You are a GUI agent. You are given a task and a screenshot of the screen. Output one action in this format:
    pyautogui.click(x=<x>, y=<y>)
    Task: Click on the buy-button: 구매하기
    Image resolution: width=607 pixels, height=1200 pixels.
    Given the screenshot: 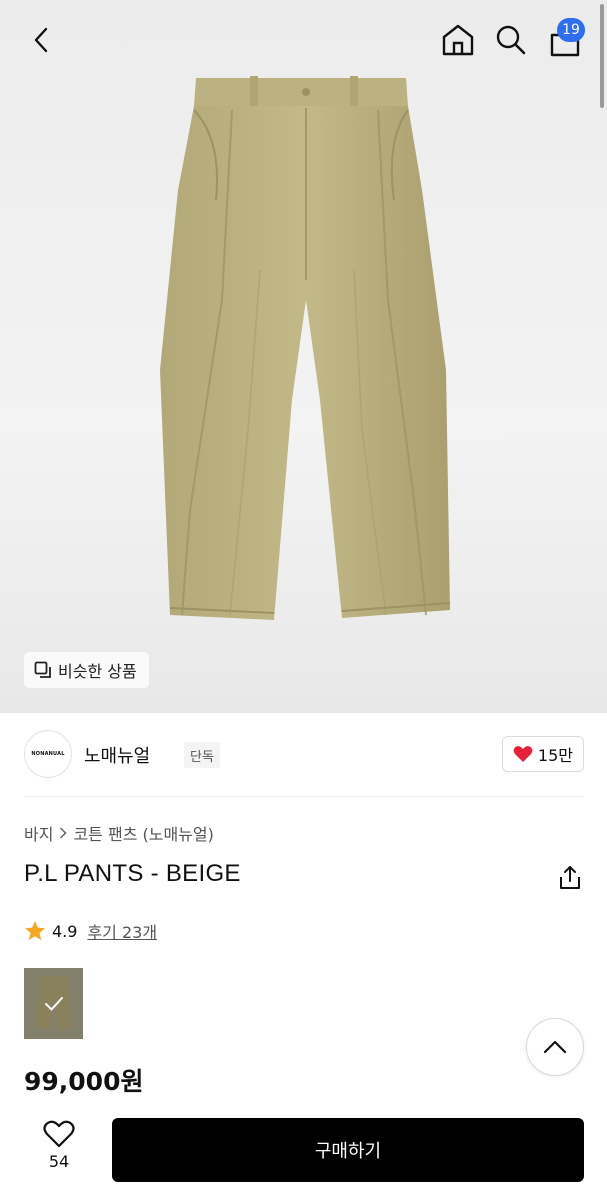 What is the action you would take?
    pyautogui.click(x=348, y=1150)
    